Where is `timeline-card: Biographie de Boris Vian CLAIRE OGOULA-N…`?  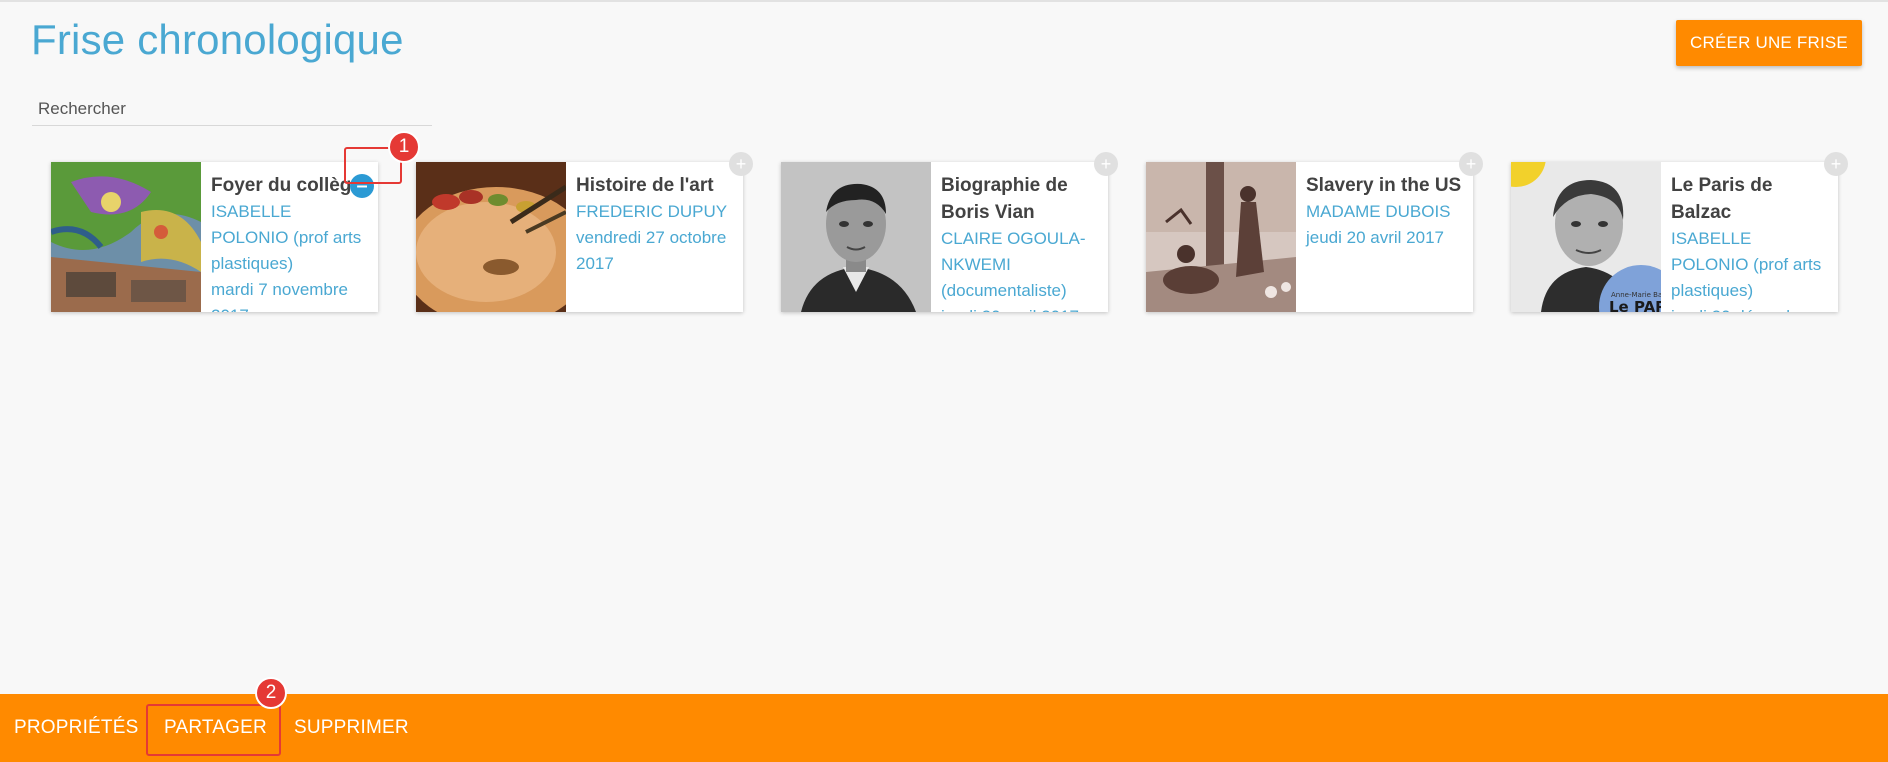 timeline-card: Biographie de Boris Vian CLAIRE OGOULA-N… is located at coordinates (949, 232).